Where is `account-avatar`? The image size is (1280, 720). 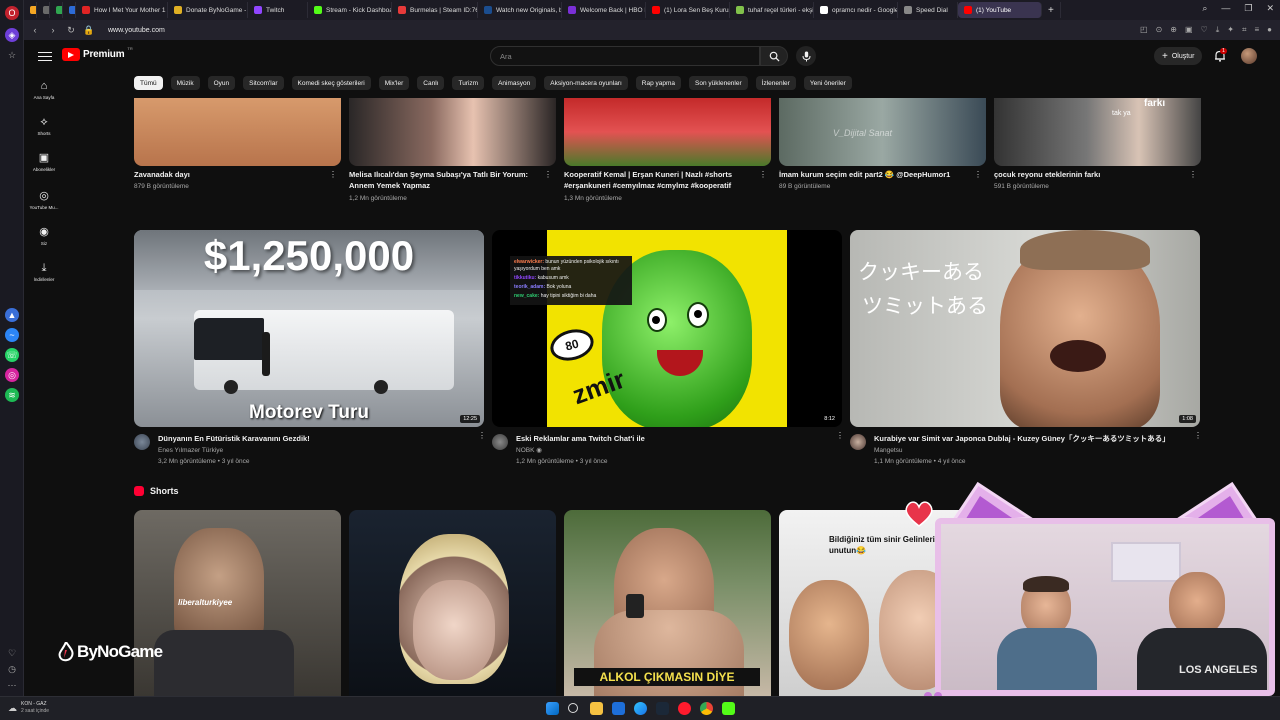
account-avatar is located at coordinates (1249, 56).